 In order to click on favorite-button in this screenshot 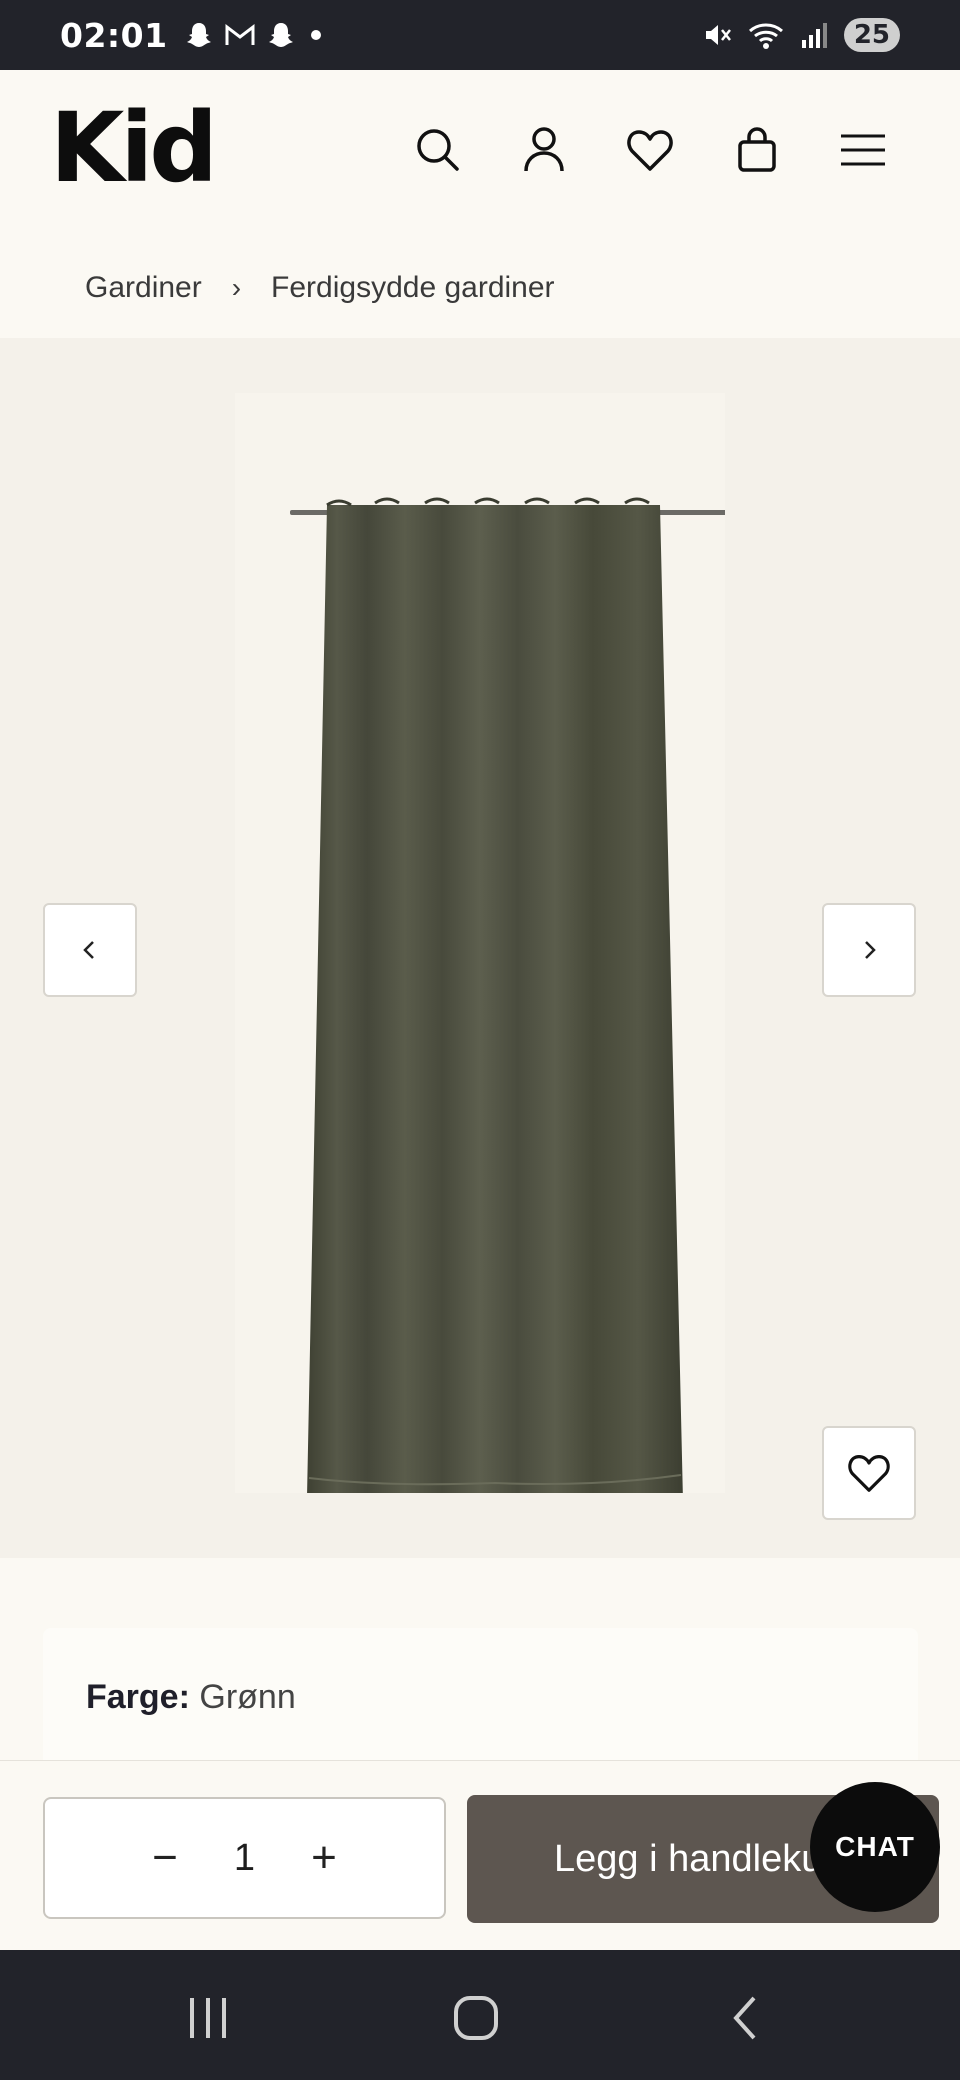, I will do `click(869, 1473)`.